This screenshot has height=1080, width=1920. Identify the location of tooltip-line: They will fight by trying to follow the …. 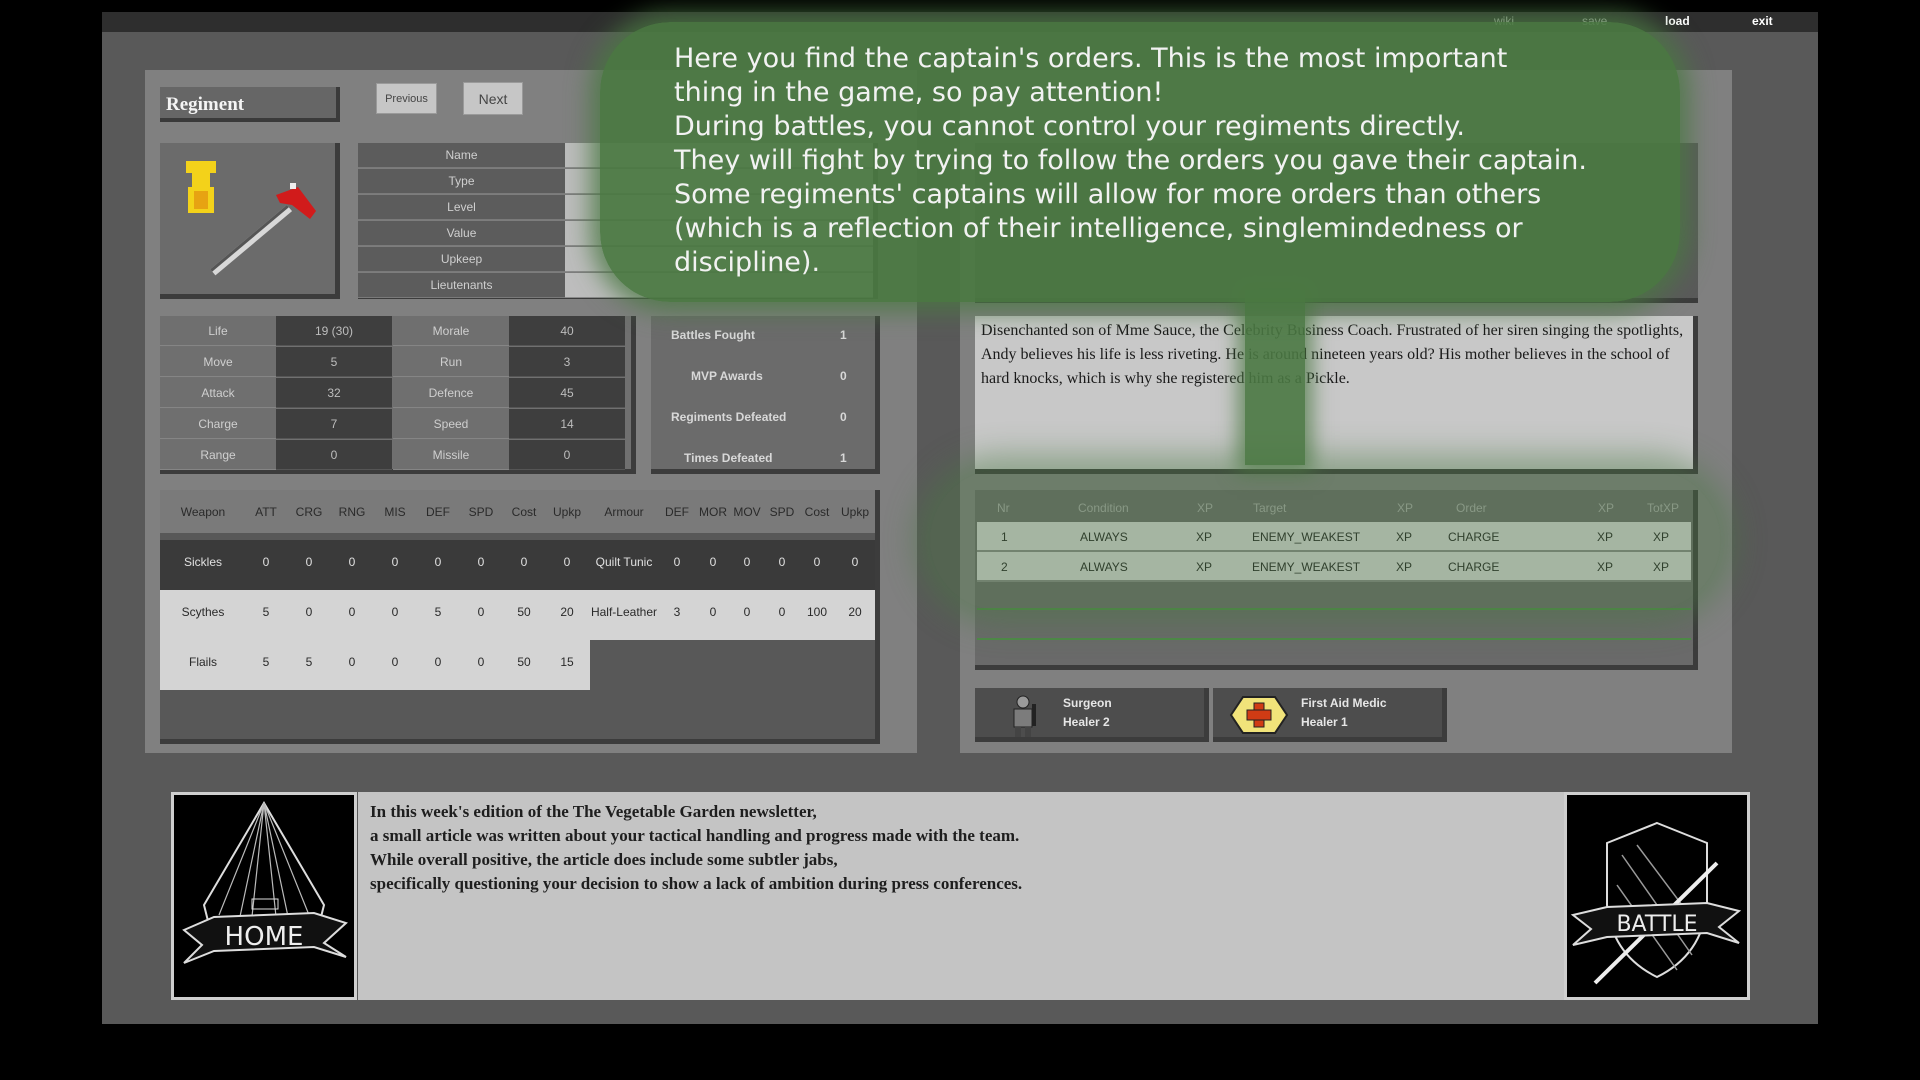
(1130, 160).